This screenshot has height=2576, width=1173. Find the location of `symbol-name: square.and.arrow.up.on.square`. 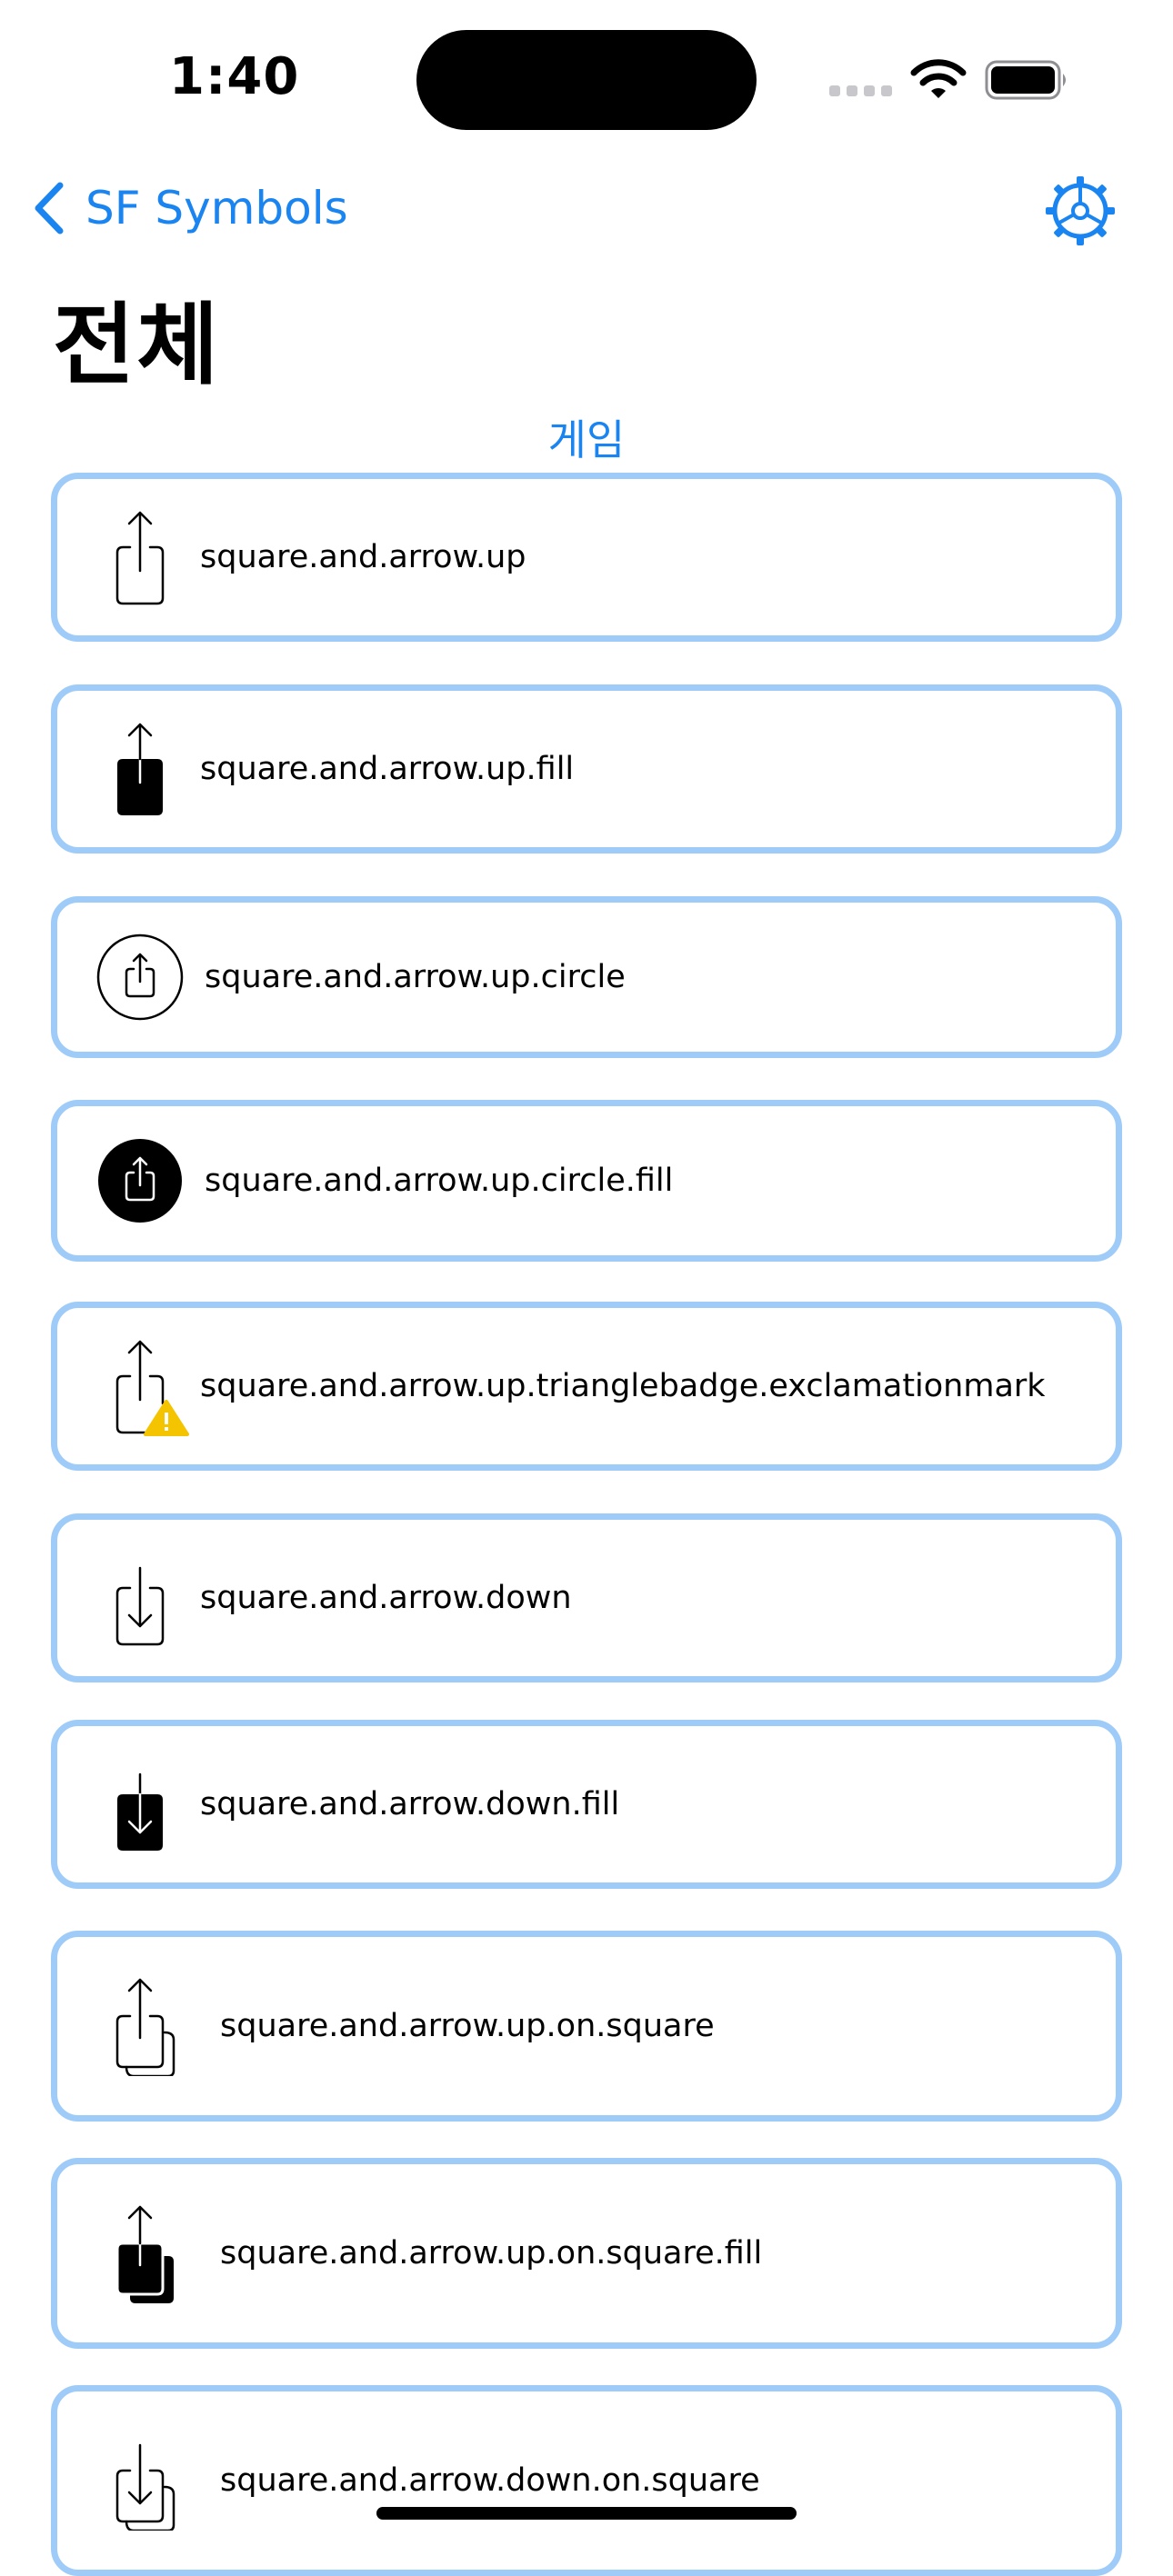

symbol-name: square.and.arrow.up.on.square is located at coordinates (468, 2026).